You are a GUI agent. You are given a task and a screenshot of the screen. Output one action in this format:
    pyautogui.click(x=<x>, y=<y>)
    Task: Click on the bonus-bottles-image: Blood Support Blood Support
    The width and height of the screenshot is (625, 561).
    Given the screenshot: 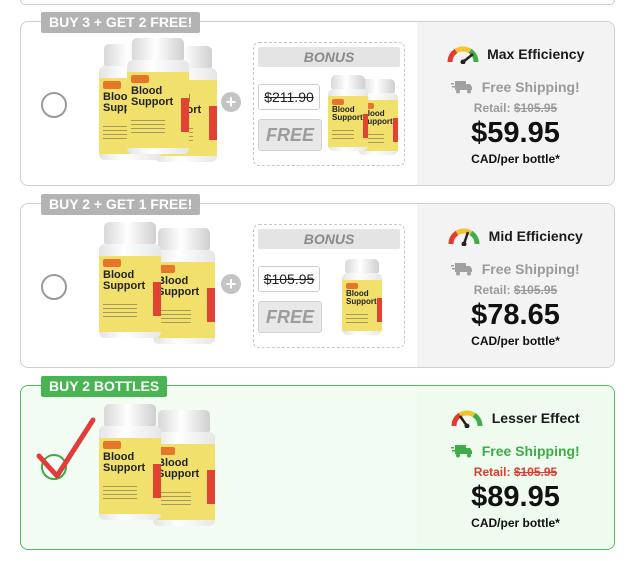 What is the action you would take?
    pyautogui.click(x=363, y=118)
    